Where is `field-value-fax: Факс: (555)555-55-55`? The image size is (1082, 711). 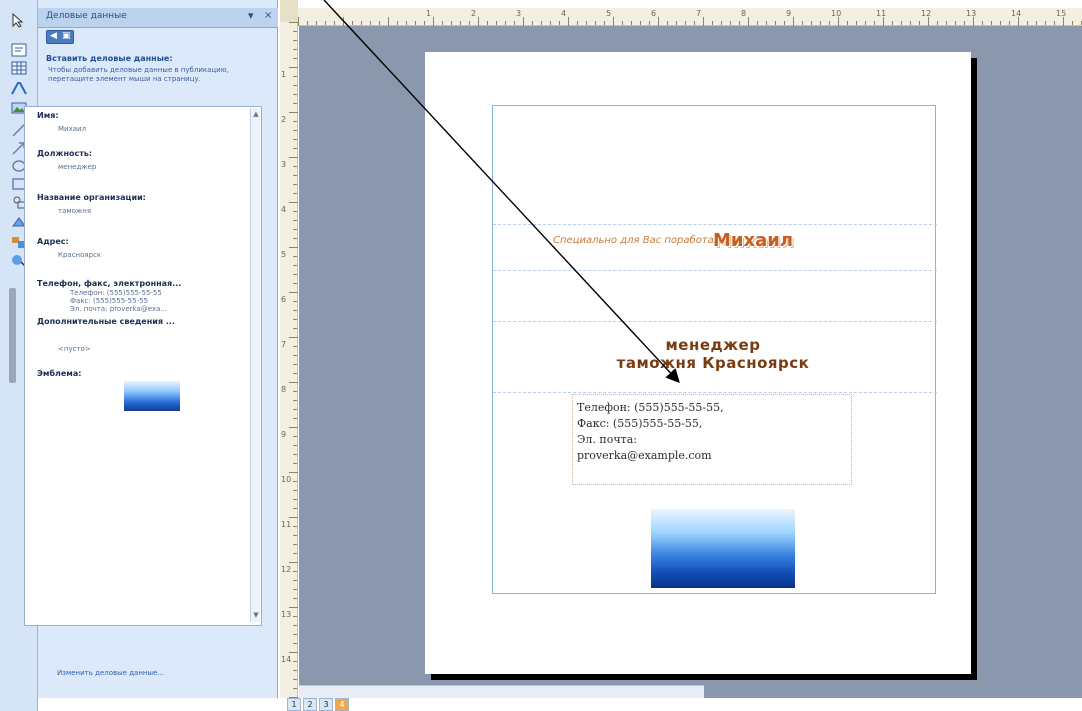
field-value-fax: Факс: (555)555-55-55 is located at coordinates (109, 301).